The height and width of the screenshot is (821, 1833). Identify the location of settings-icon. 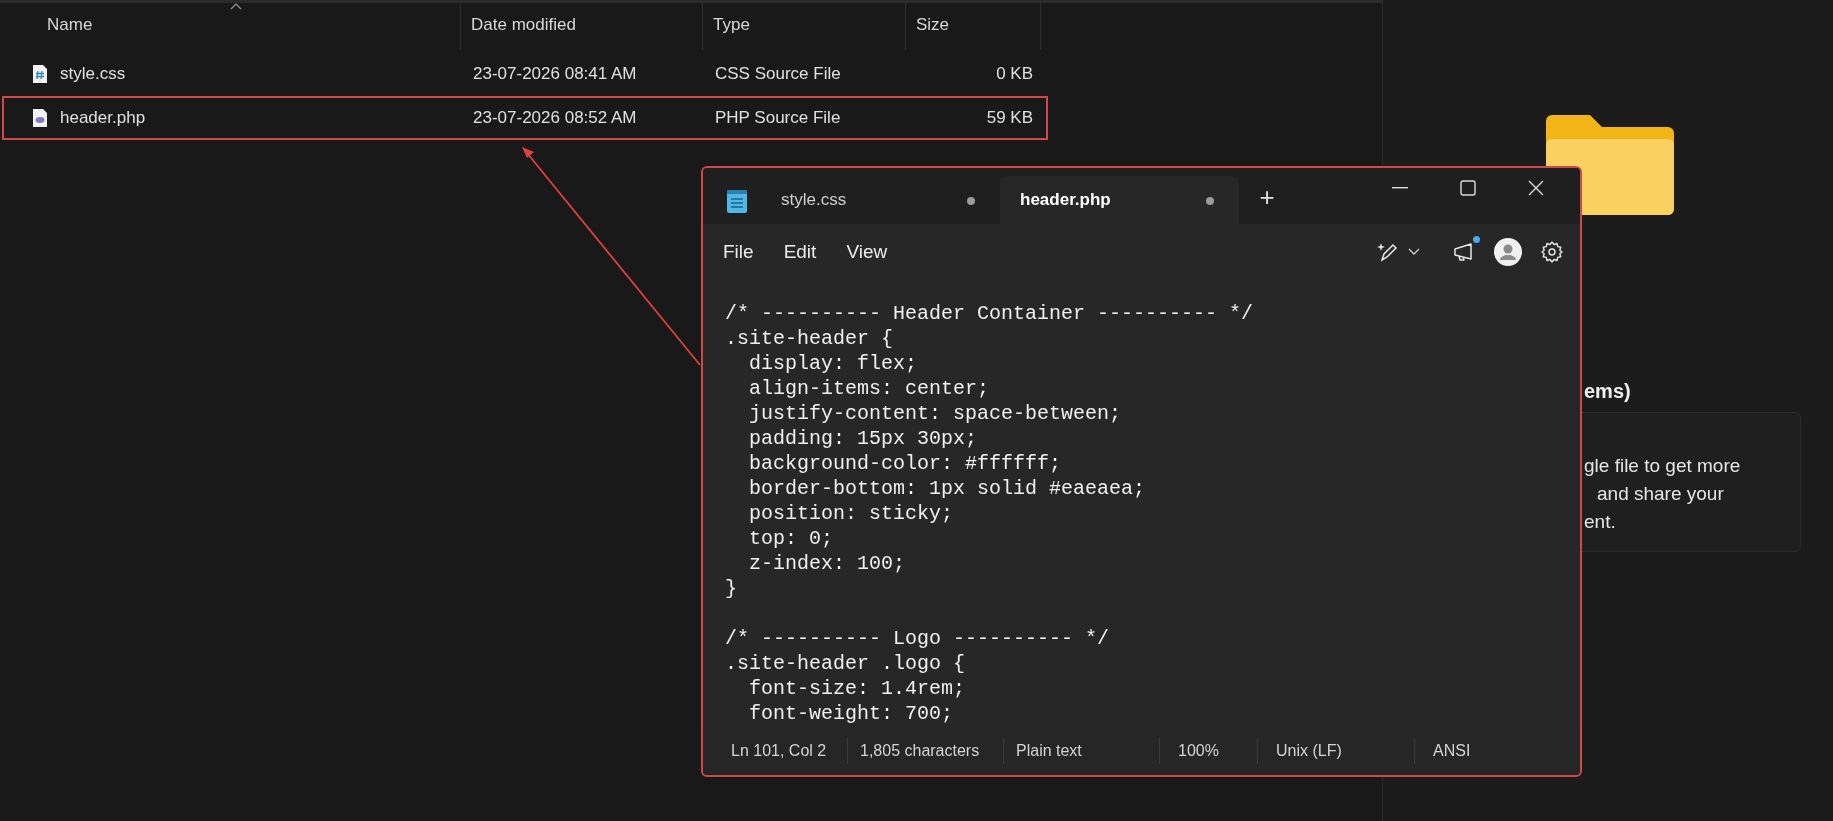
(1552, 252).